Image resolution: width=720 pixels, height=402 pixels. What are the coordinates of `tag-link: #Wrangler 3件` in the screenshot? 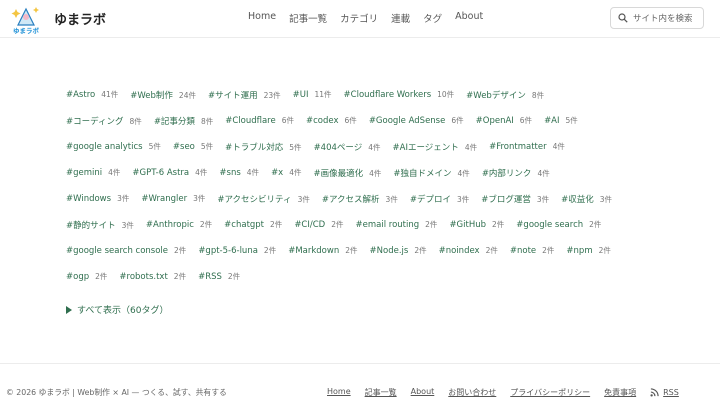 It's located at (173, 199).